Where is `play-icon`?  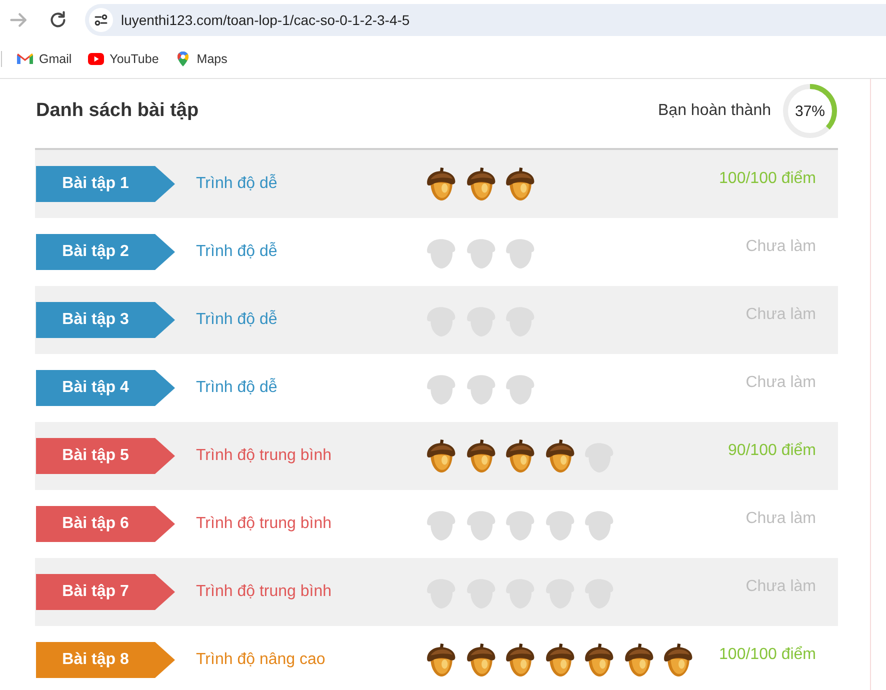 play-icon is located at coordinates (96, 59).